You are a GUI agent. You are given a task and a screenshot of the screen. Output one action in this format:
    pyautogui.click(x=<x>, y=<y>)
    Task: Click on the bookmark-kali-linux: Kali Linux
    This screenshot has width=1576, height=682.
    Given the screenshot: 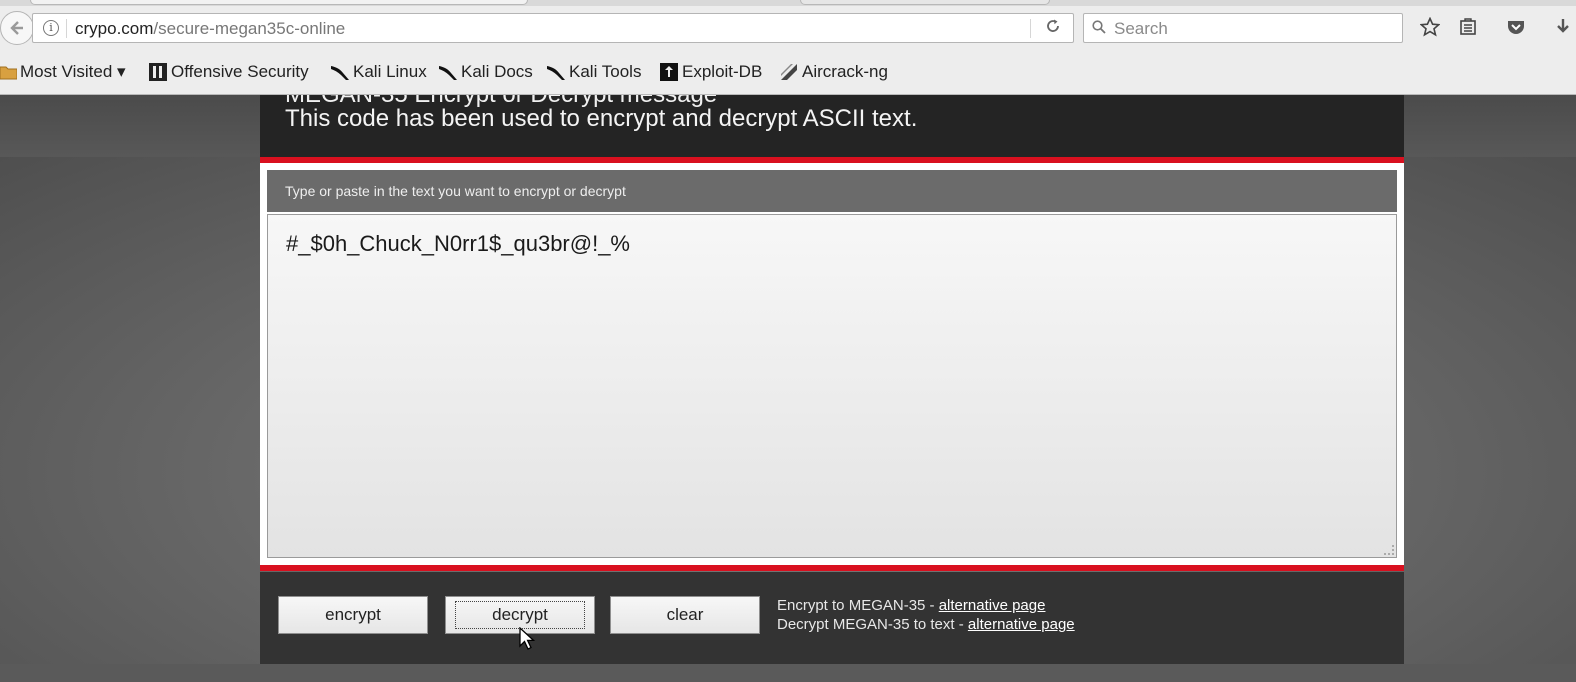 What is the action you would take?
    pyautogui.click(x=378, y=72)
    